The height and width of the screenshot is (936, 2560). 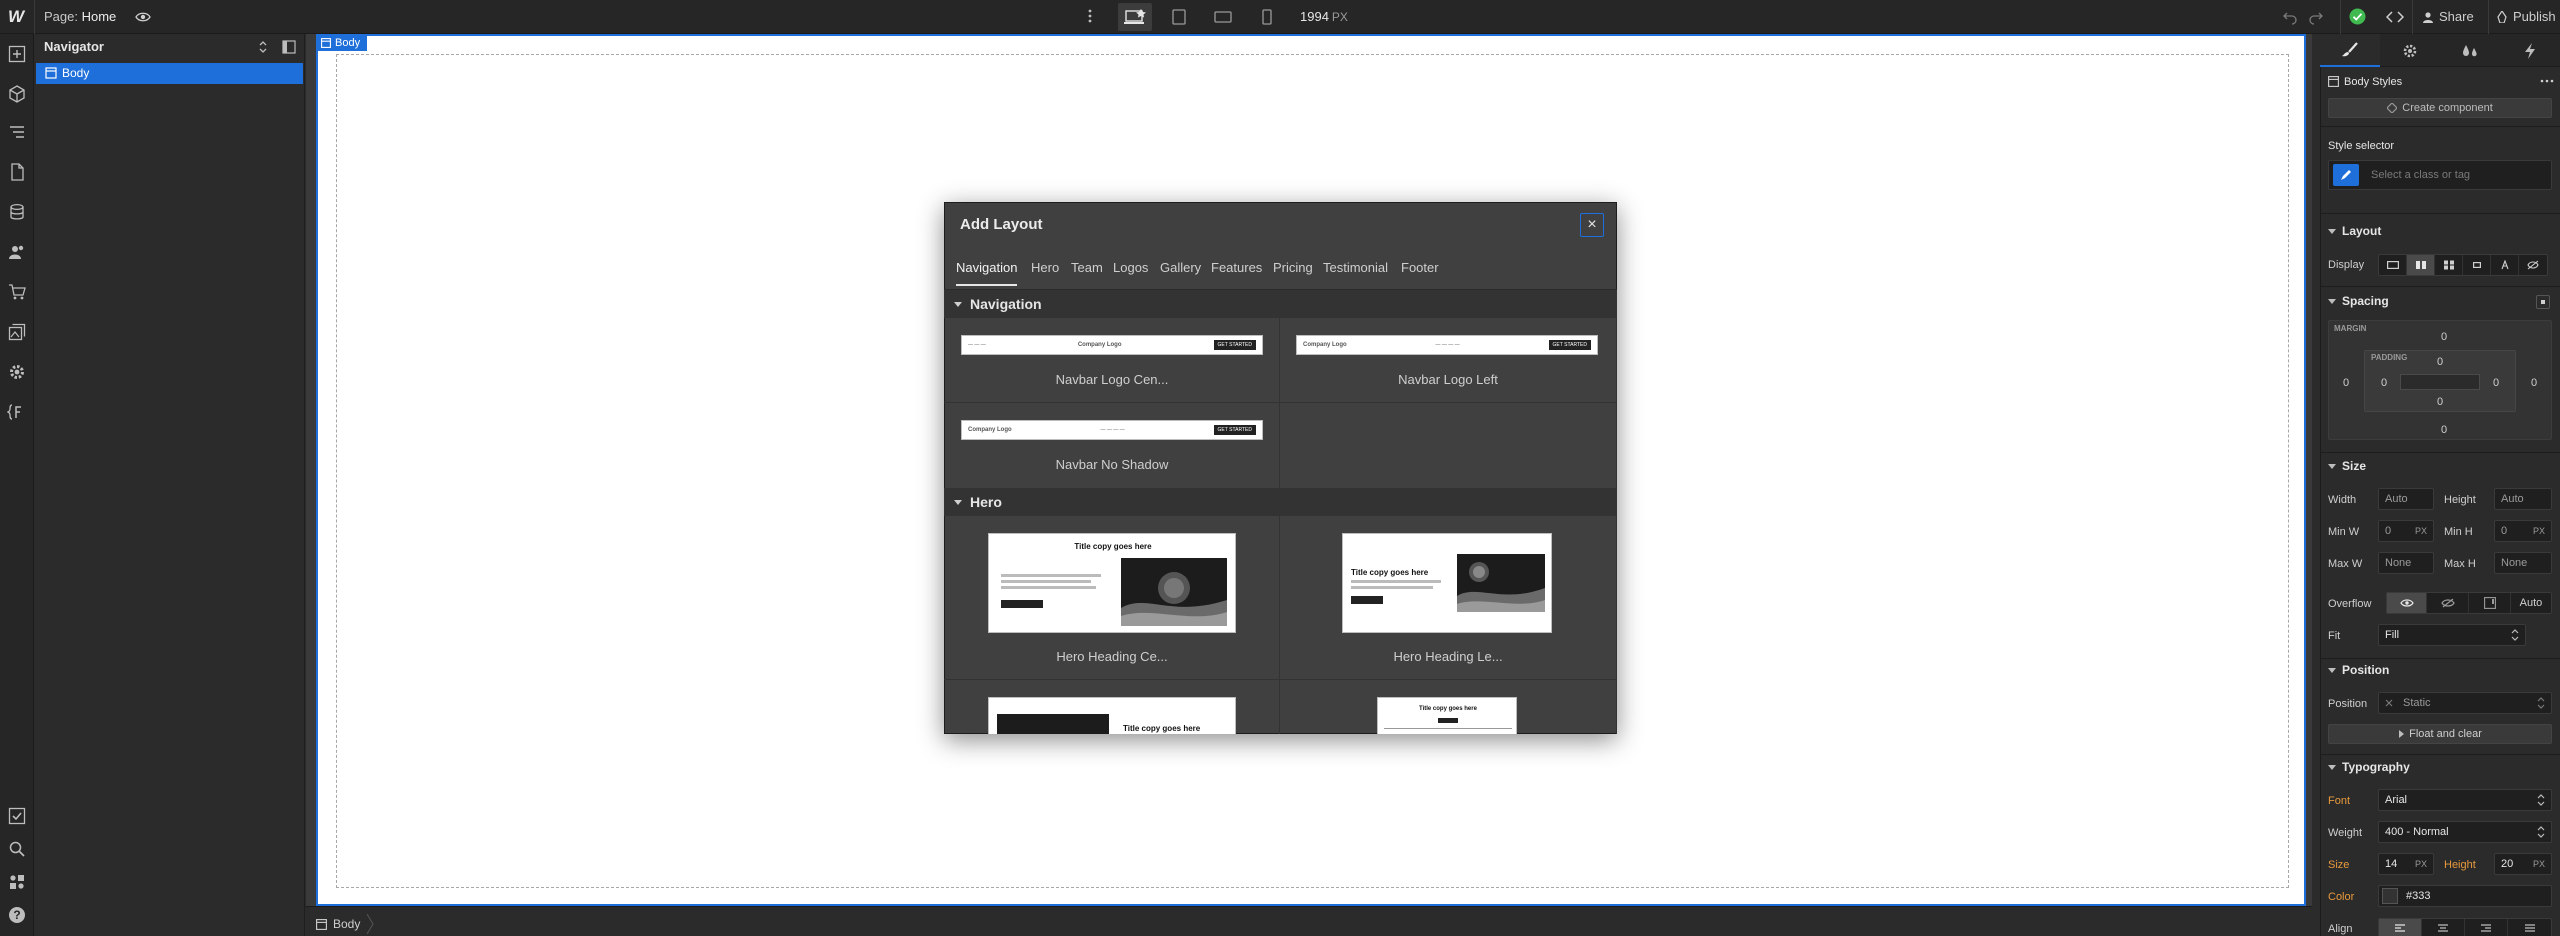 What do you see at coordinates (1130, 273) in the screenshot?
I see `tab-logos: Logos` at bounding box center [1130, 273].